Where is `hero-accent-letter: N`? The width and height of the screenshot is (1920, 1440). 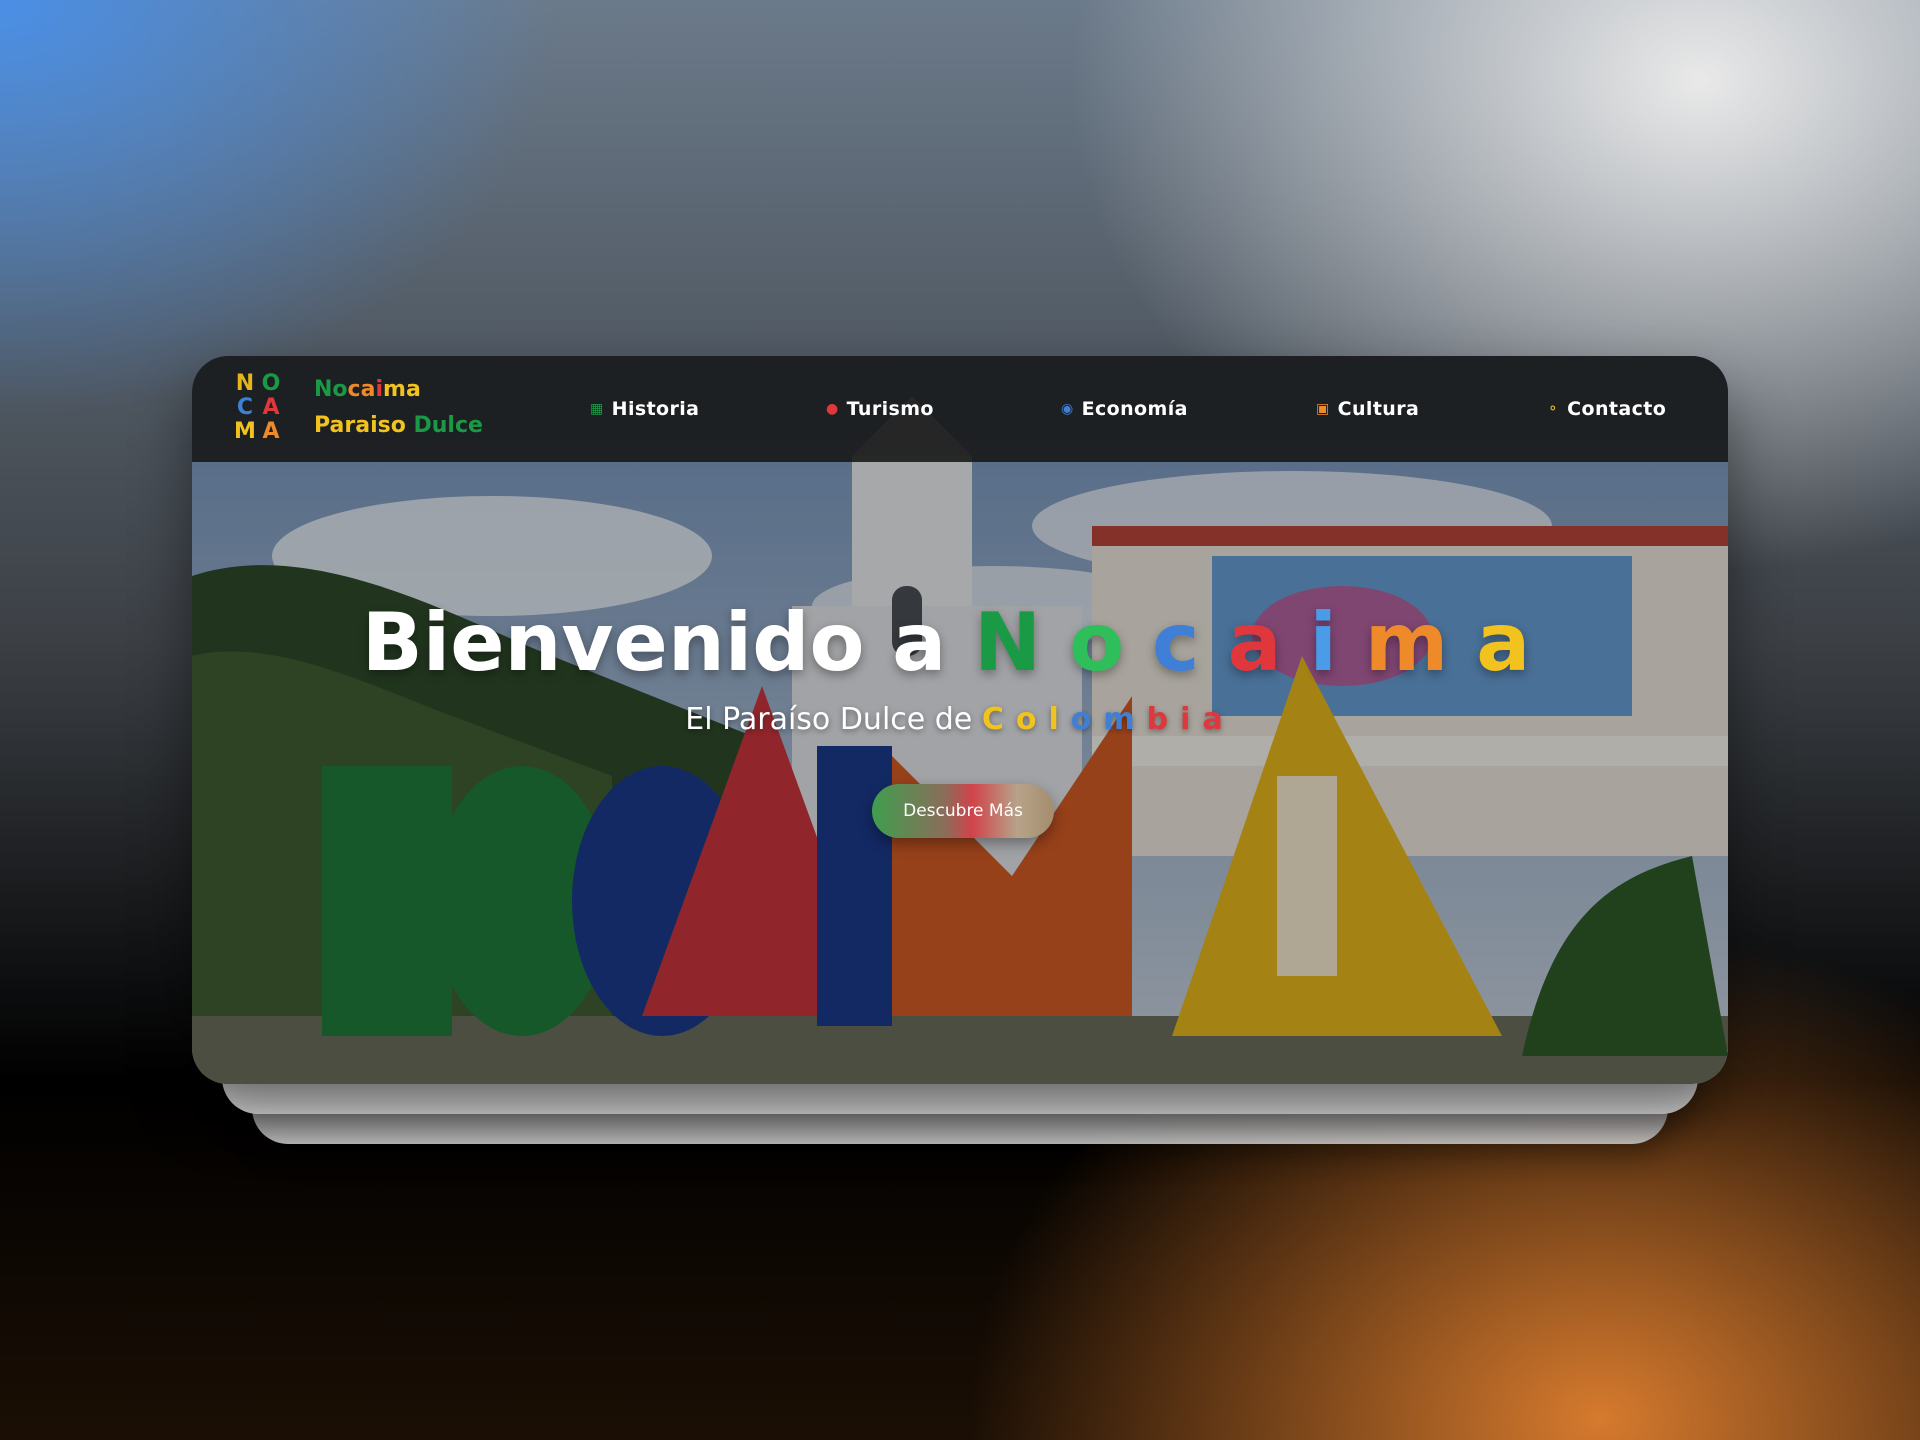
hero-accent-letter: N is located at coordinates (1022, 642).